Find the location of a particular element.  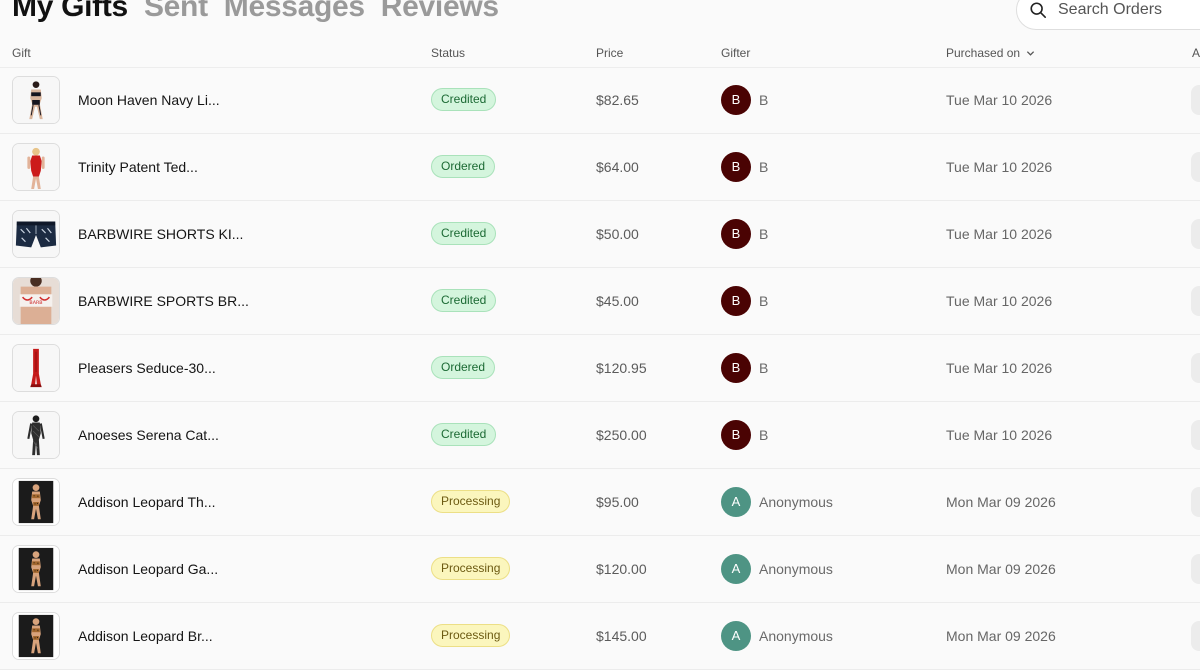

price: $145.00 is located at coordinates (621, 636).